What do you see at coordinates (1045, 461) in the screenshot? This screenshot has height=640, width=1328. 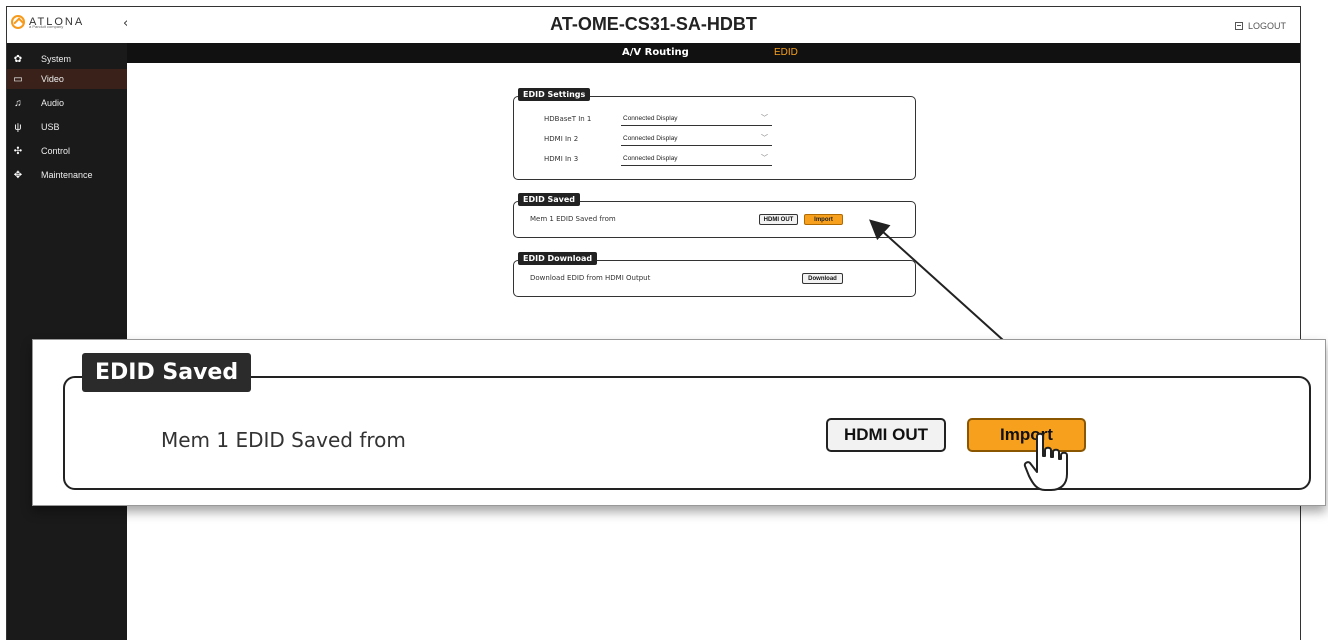 I see `hand-cursor-icon` at bounding box center [1045, 461].